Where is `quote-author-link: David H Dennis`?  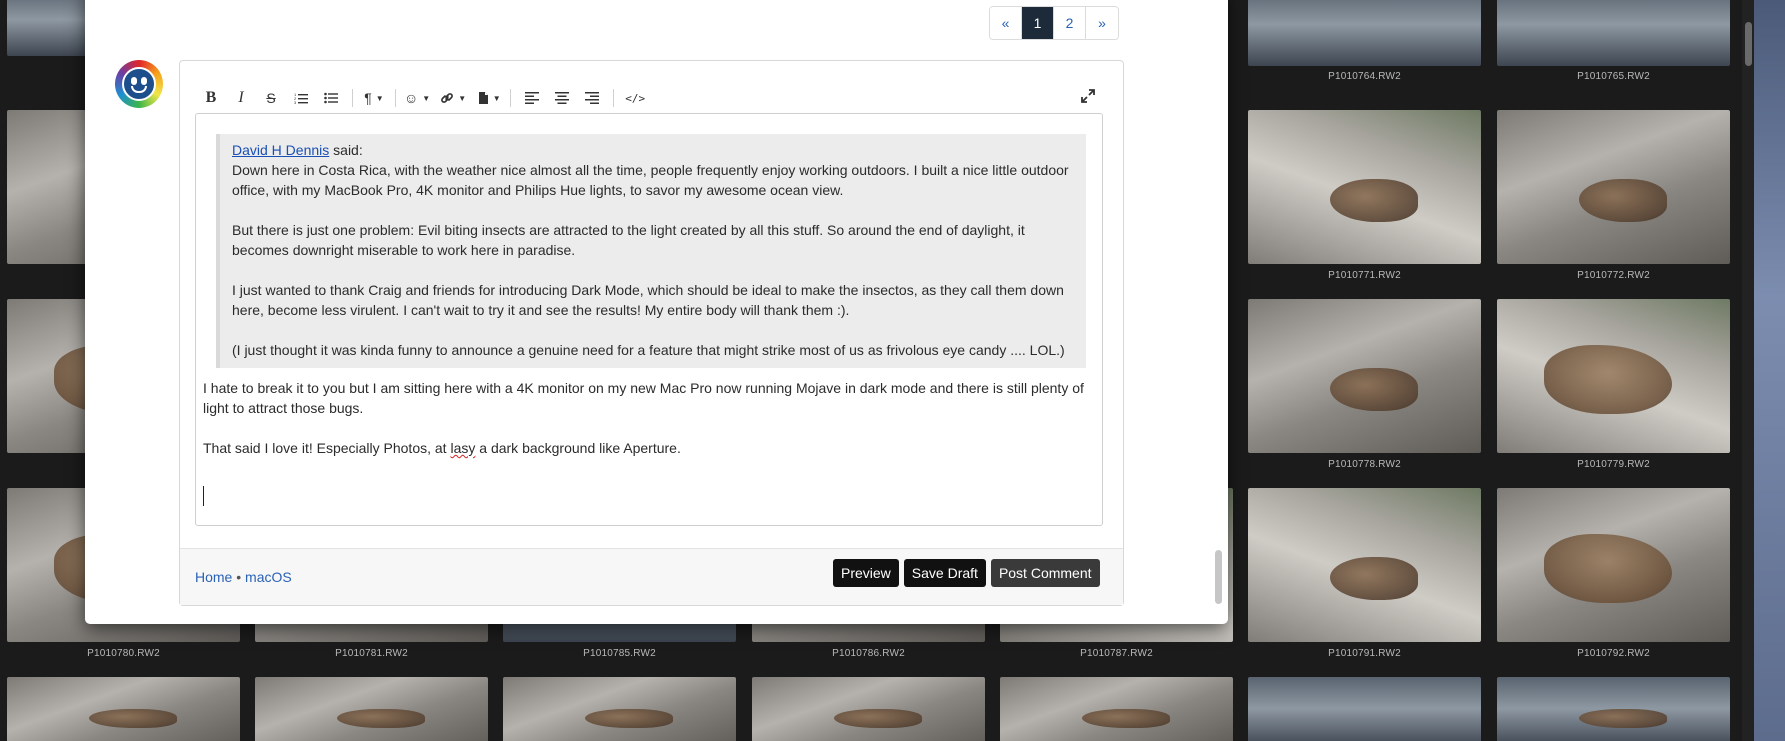
quote-author-link: David H Dennis is located at coordinates (280, 150).